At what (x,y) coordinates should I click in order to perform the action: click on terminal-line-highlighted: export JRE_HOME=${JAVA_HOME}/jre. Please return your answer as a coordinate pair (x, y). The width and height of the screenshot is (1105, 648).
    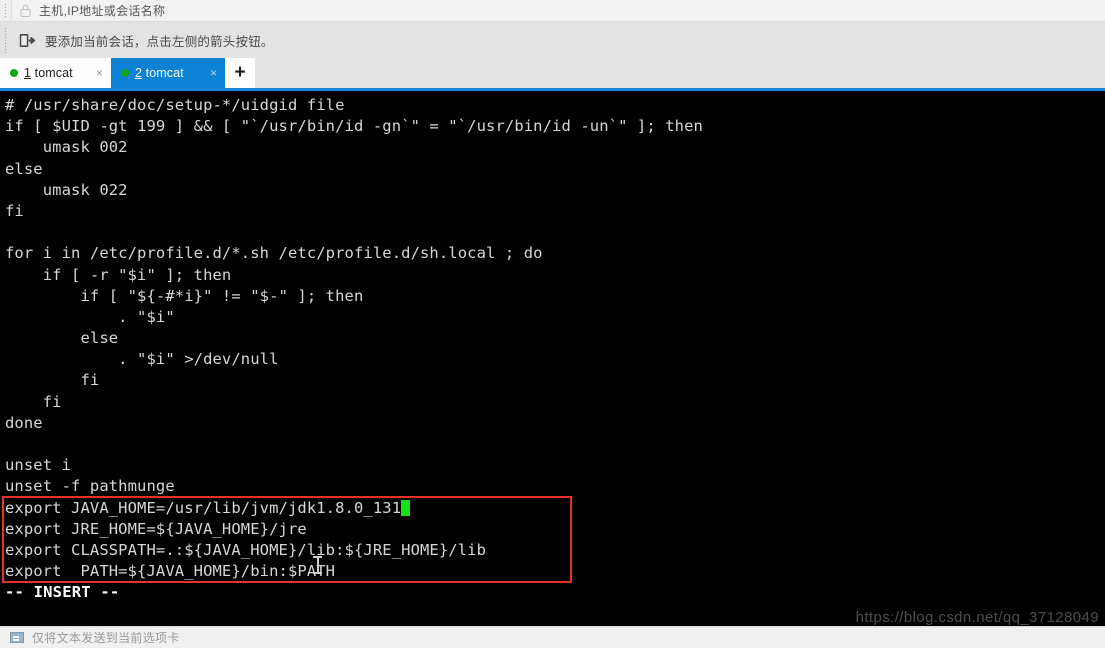
    Looking at the image, I should click on (156, 528).